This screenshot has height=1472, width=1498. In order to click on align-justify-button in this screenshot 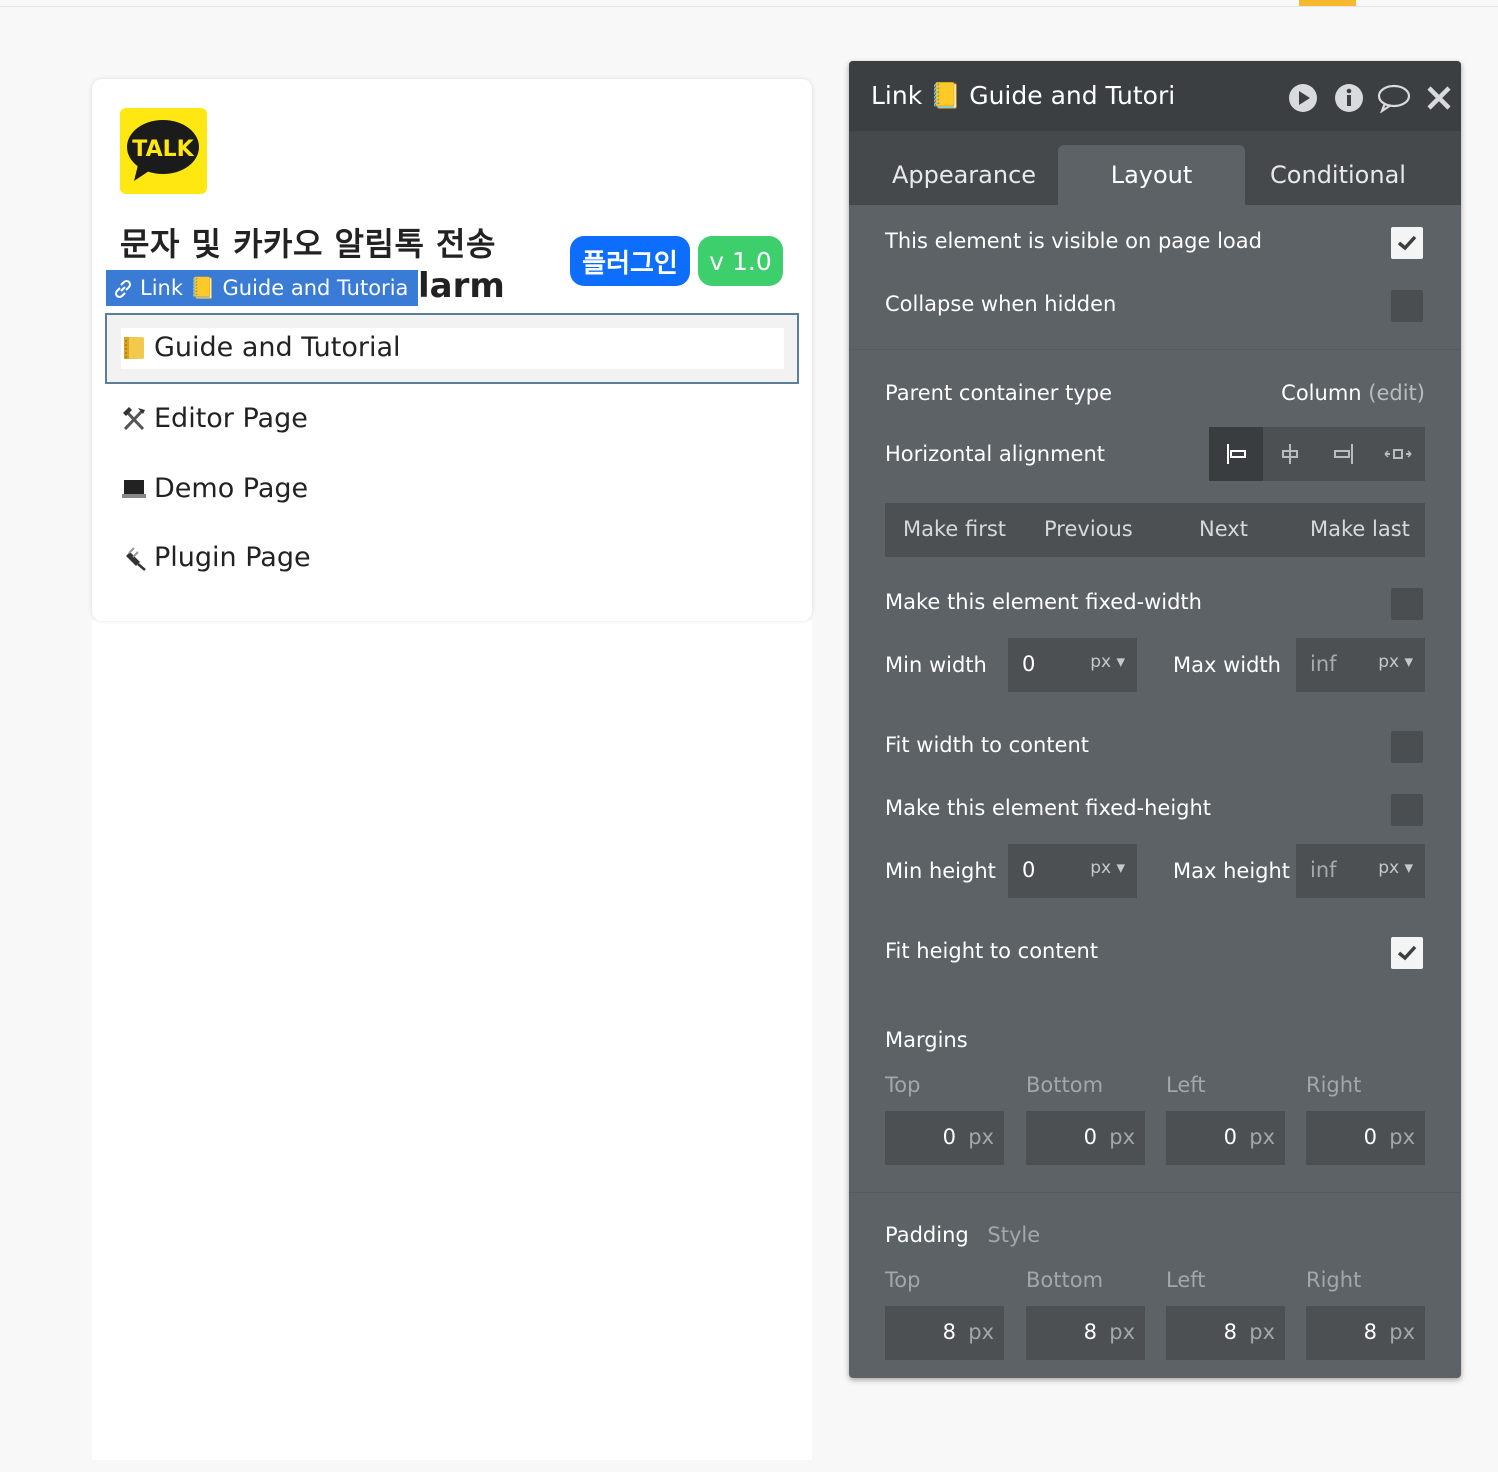, I will do `click(1398, 454)`.